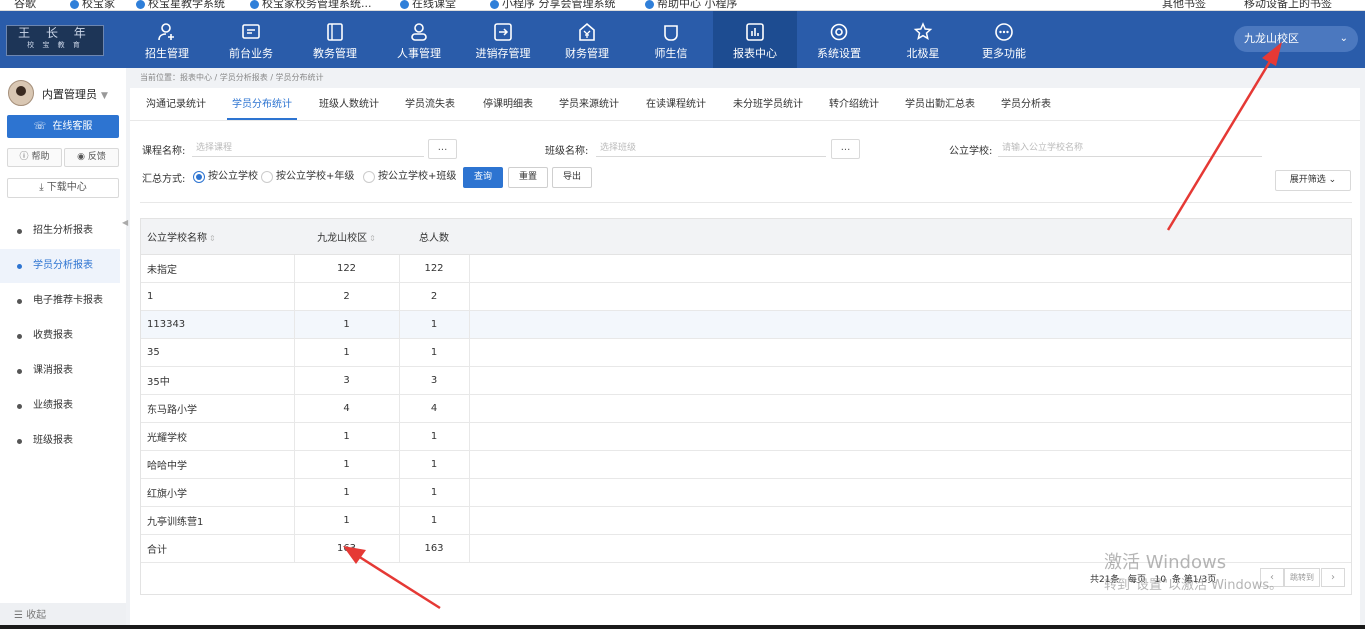  Describe the element at coordinates (60, 301) in the screenshot. I see `sidebar-item-referral-card-report: 电子推荐卡报表` at that location.